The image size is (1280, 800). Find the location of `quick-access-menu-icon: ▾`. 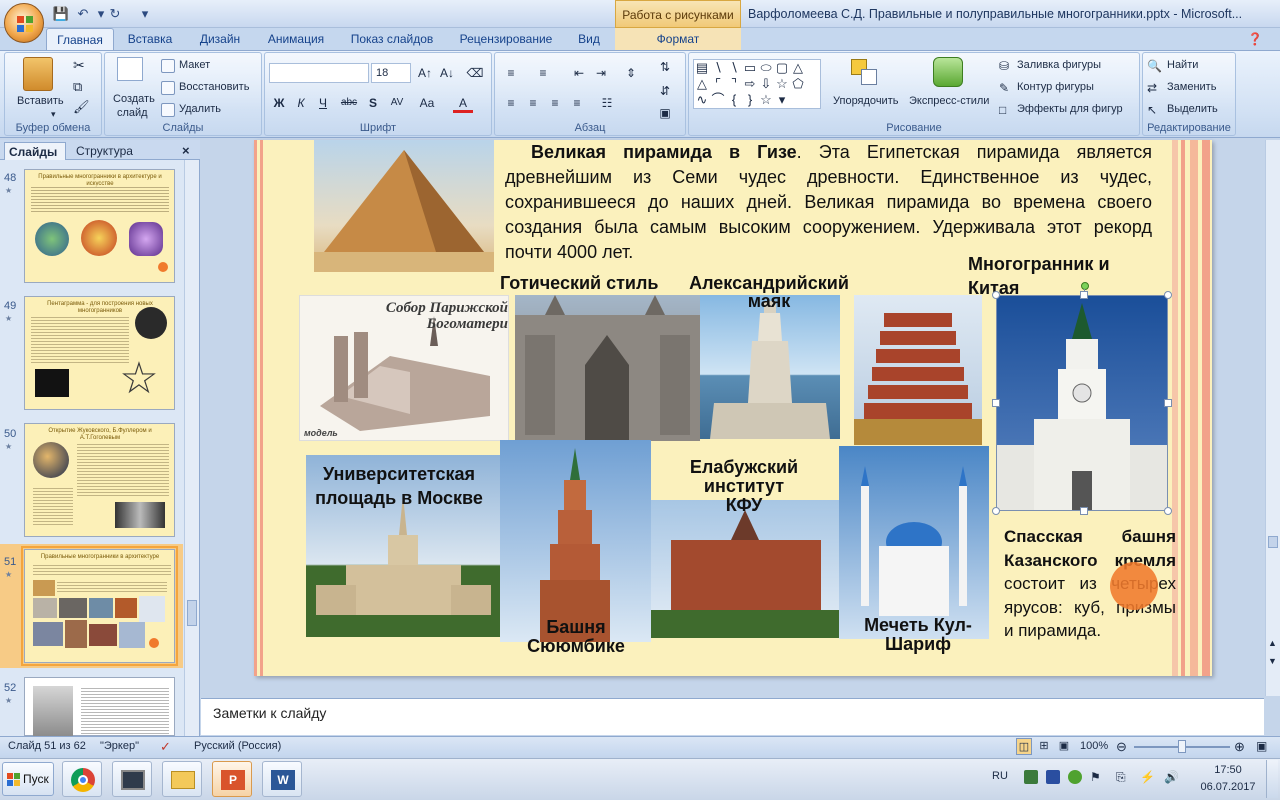

quick-access-menu-icon: ▾ is located at coordinates (145, 14).